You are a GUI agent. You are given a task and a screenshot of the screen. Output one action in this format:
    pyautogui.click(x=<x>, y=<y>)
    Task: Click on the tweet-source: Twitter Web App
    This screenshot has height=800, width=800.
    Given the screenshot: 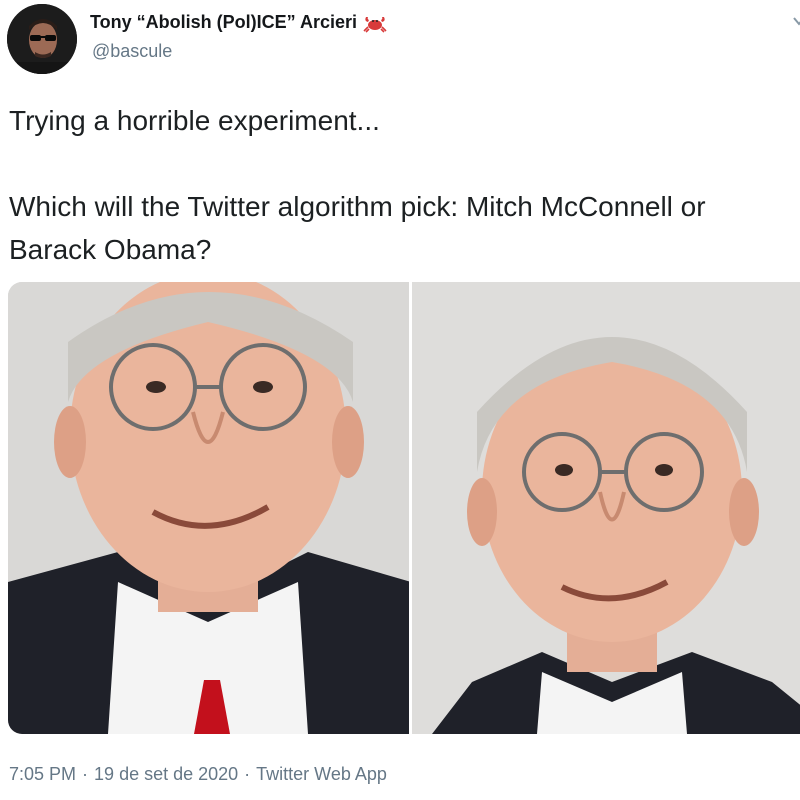 What is the action you would take?
    pyautogui.click(x=321, y=774)
    